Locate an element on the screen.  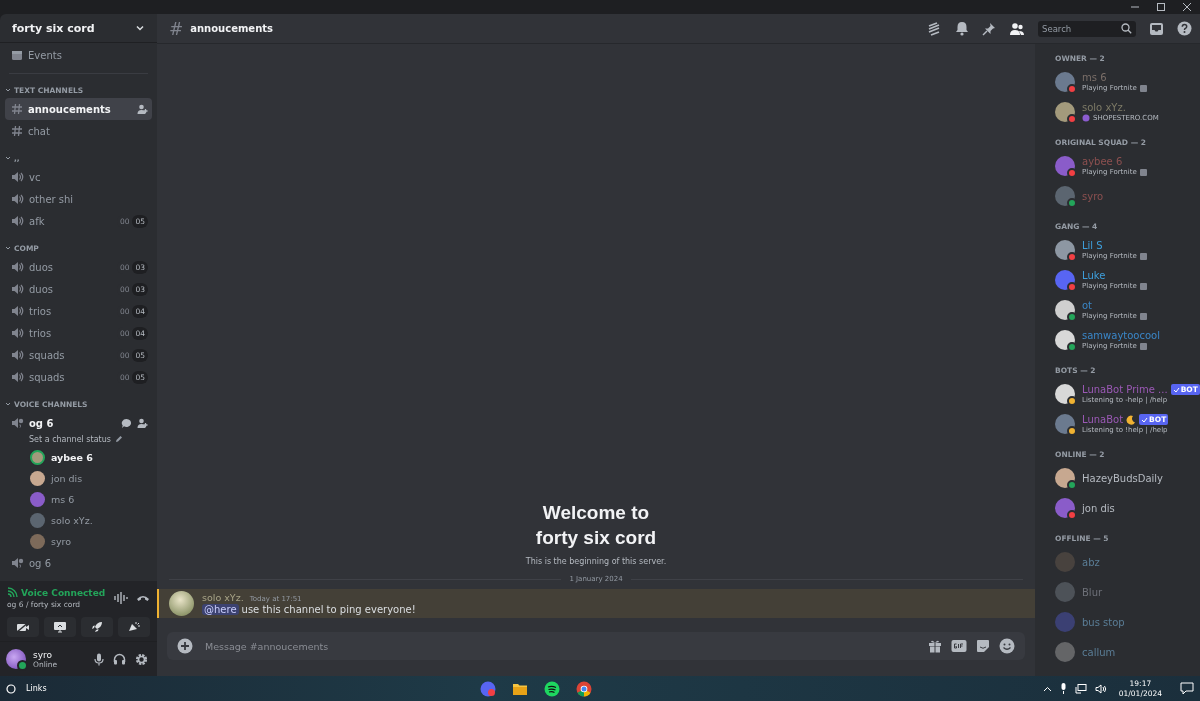
member-name: ms 6 is located at coordinates (1094, 77).